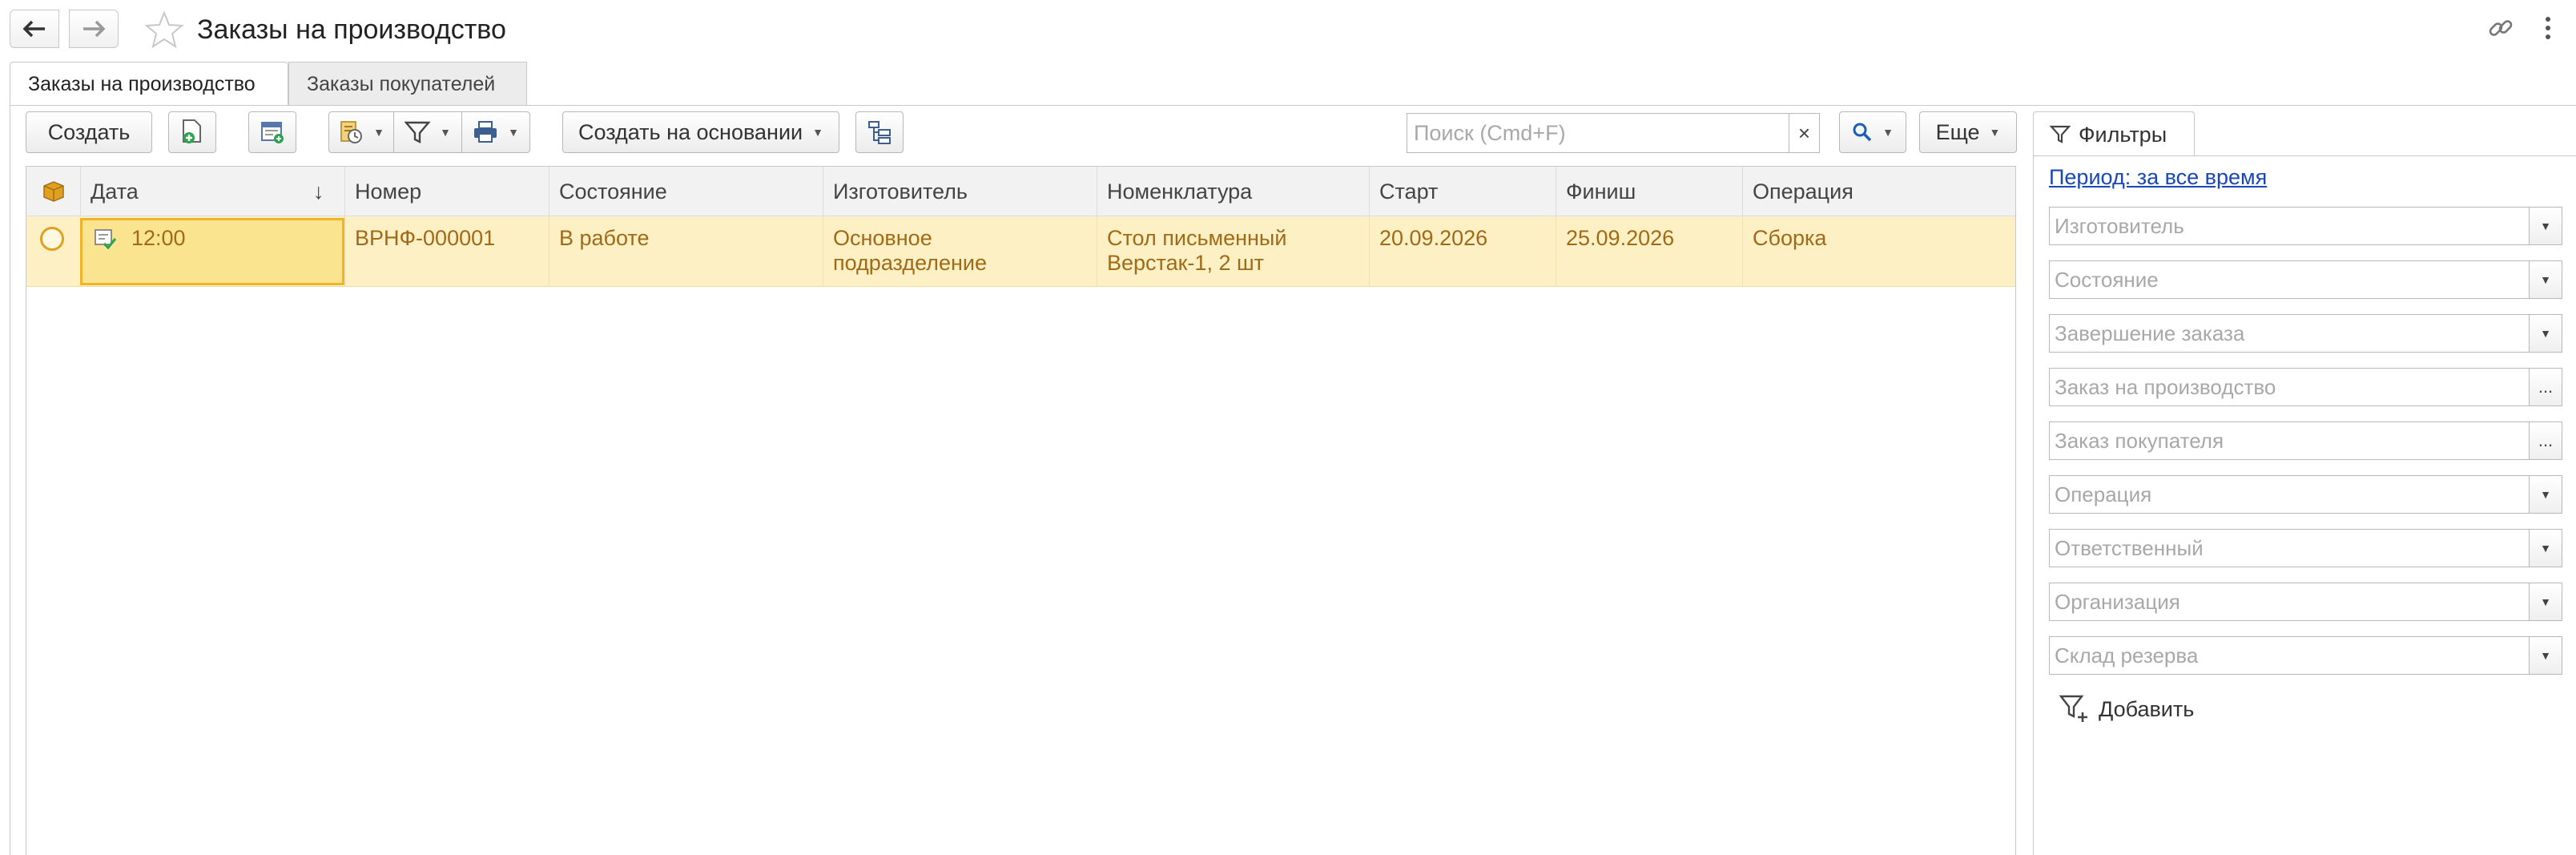 The image size is (2576, 855). I want to click on box-icon, so click(53, 191).